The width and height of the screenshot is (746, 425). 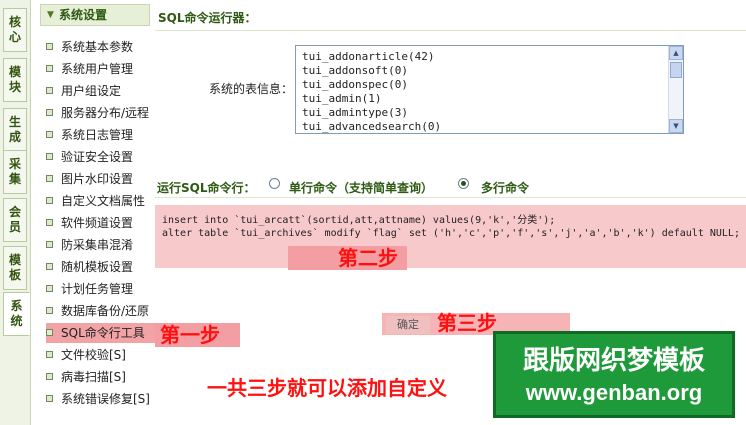 What do you see at coordinates (50, 15) in the screenshot?
I see `chevron-down-icon: ▼` at bounding box center [50, 15].